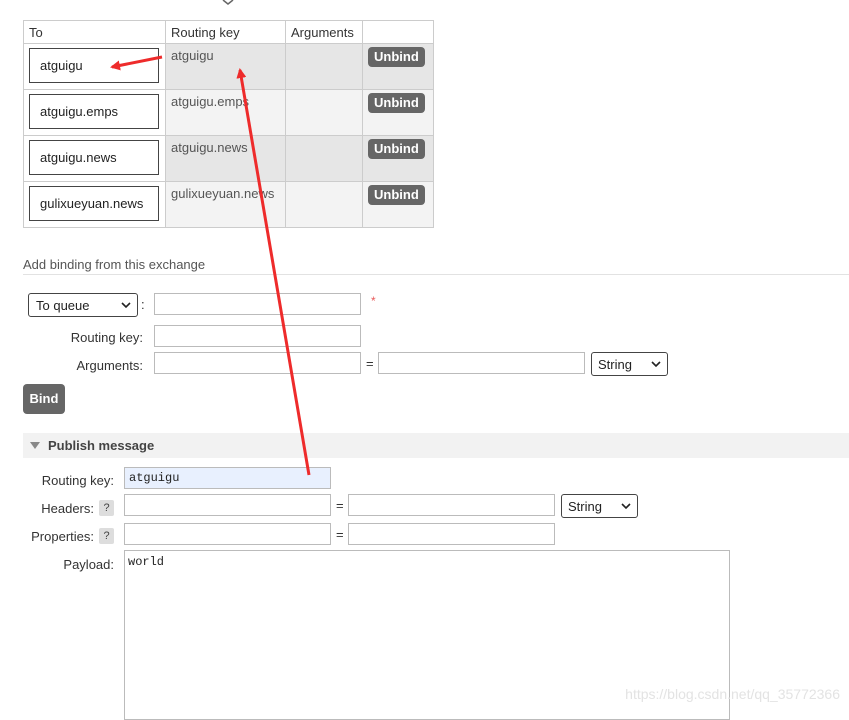  What do you see at coordinates (210, 265) in the screenshot?
I see `annotation-arrows` at bounding box center [210, 265].